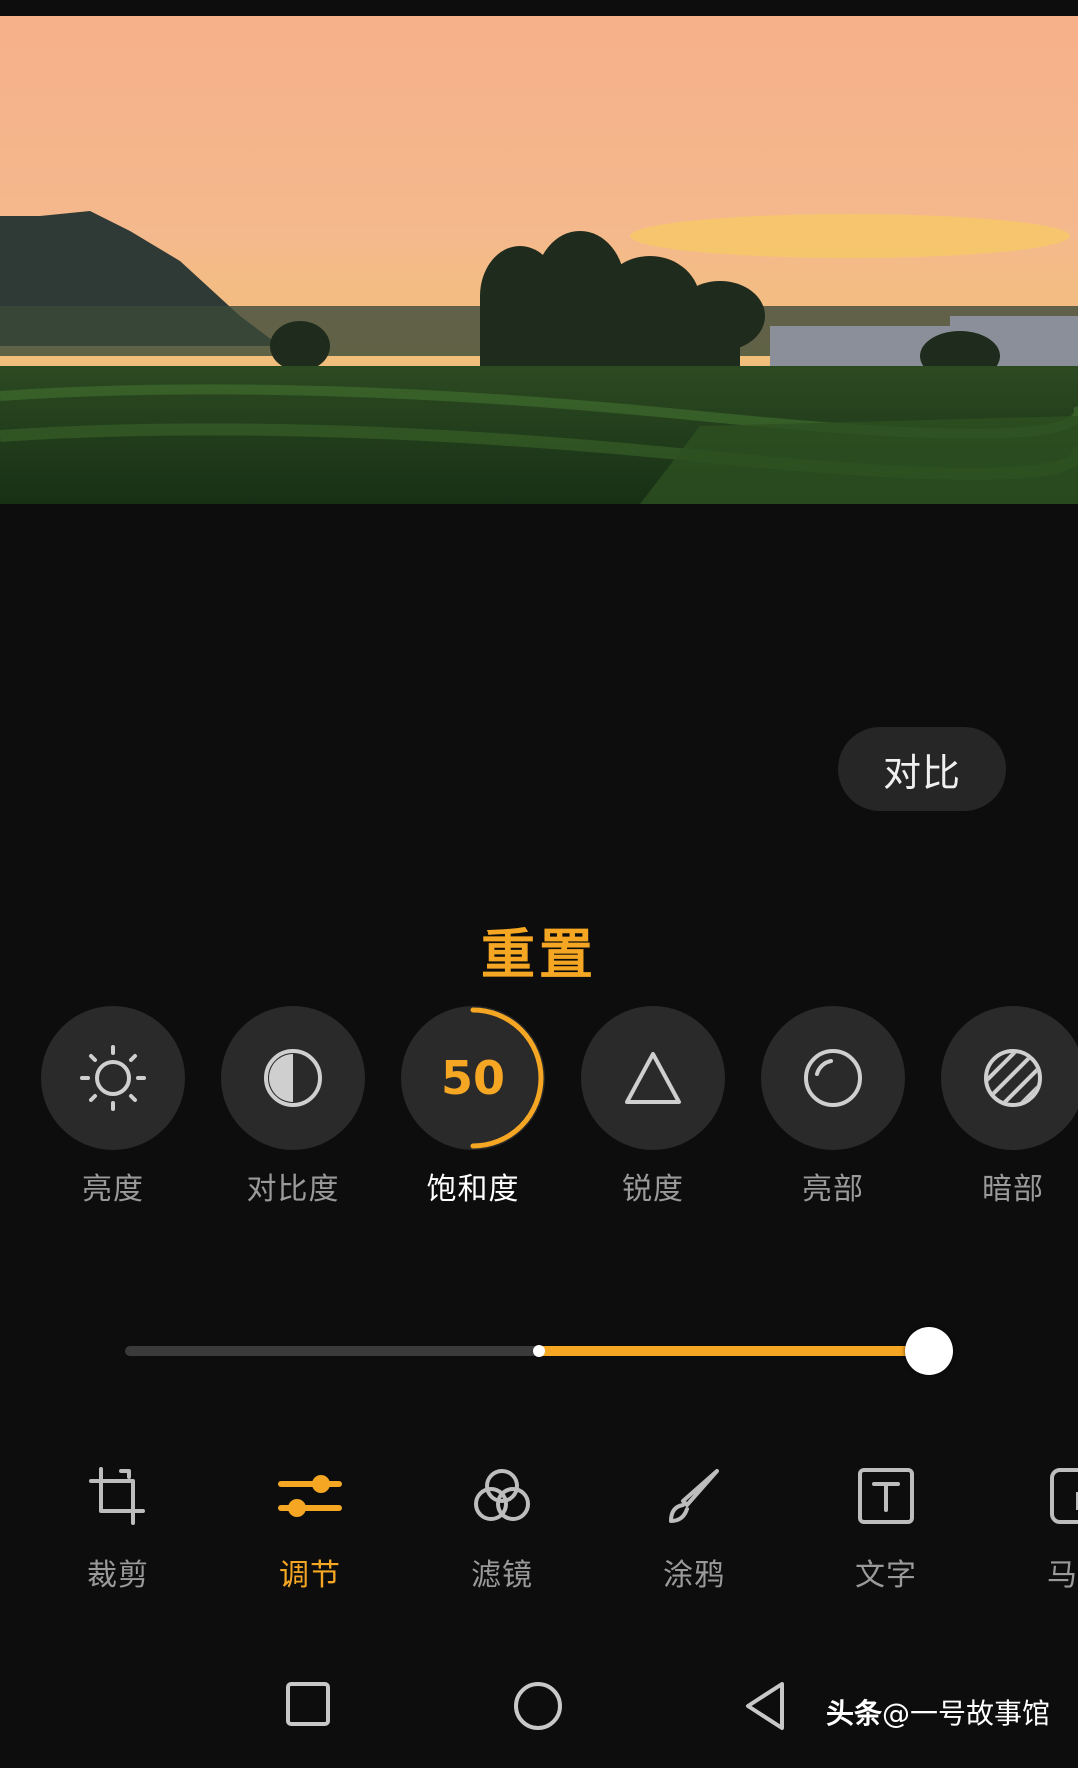 This screenshot has width=1078, height=1768. I want to click on text-icon, so click(886, 1496).